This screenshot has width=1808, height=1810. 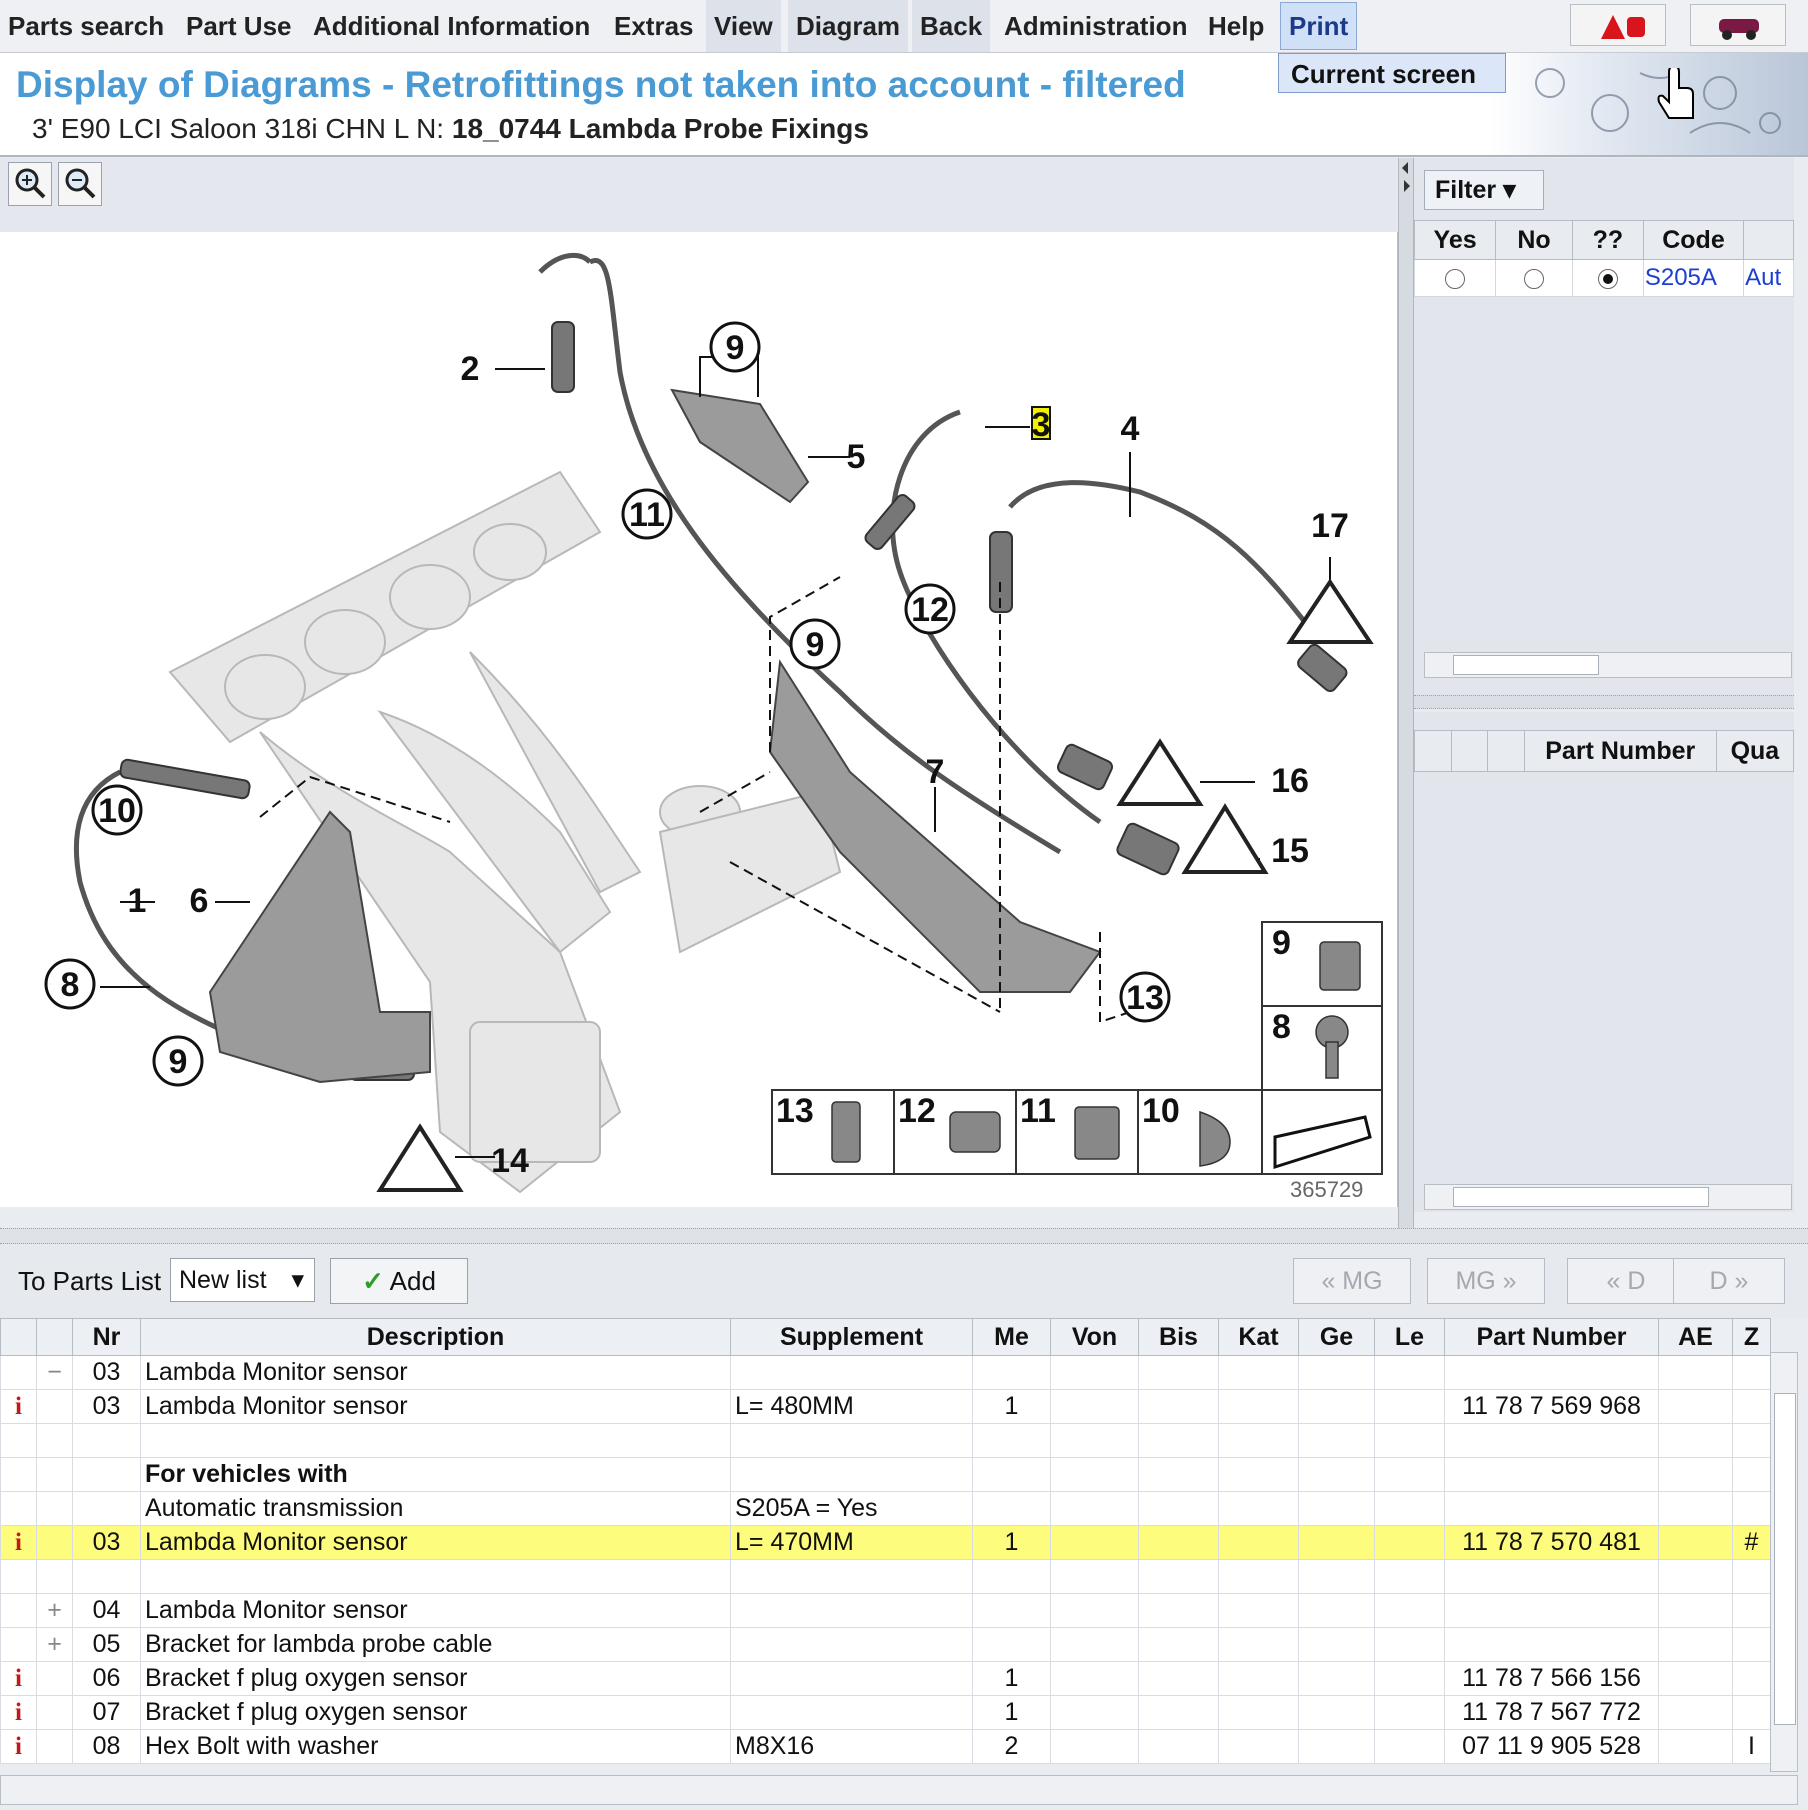 What do you see at coordinates (904, 1236) in the screenshot?
I see `horizontal-splitter` at bounding box center [904, 1236].